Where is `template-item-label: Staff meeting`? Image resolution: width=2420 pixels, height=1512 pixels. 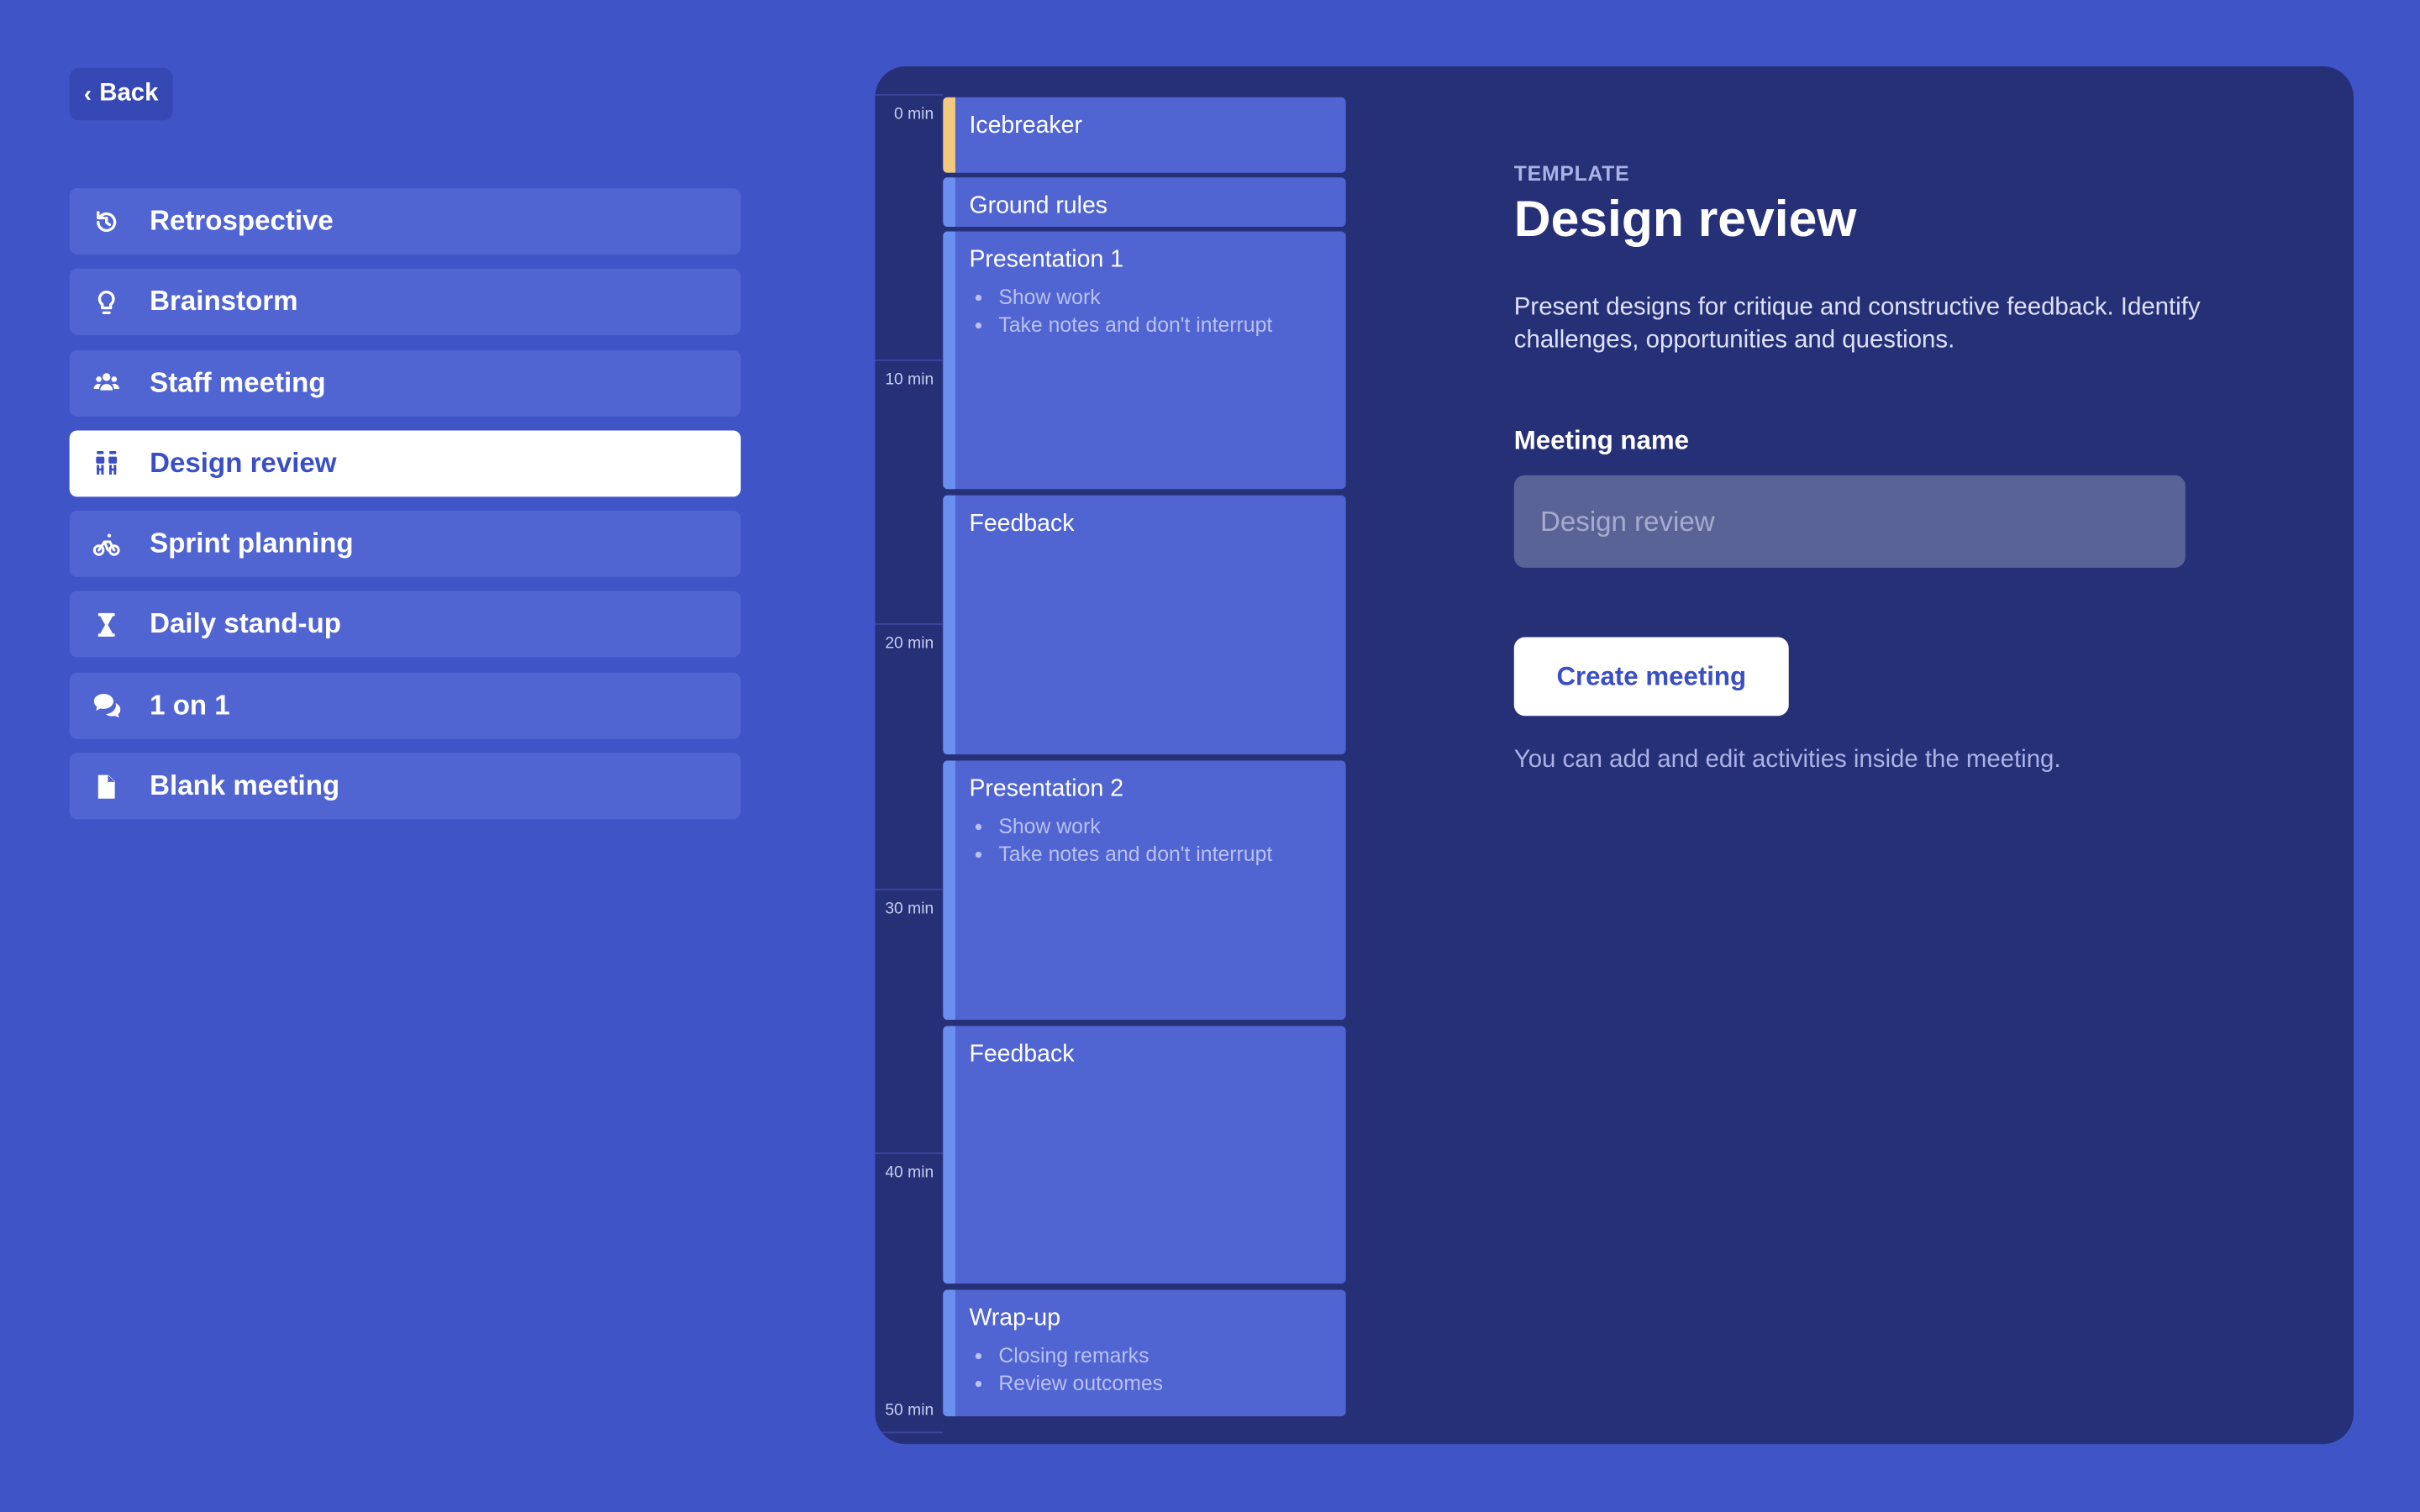 template-item-label: Staff meeting is located at coordinates (238, 382).